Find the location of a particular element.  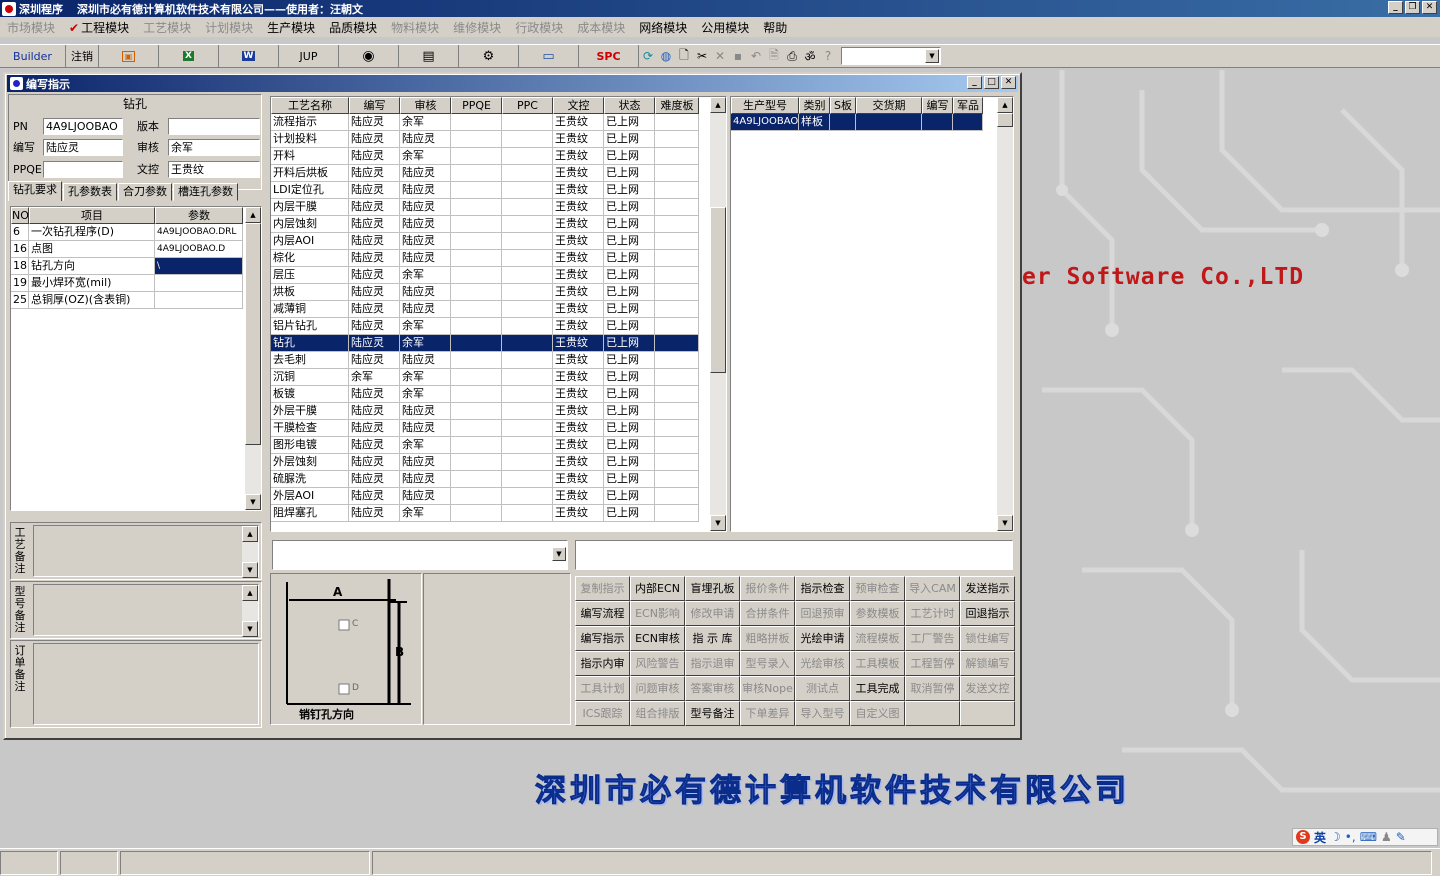

action-button-4: 指示检查 is located at coordinates (822, 588).